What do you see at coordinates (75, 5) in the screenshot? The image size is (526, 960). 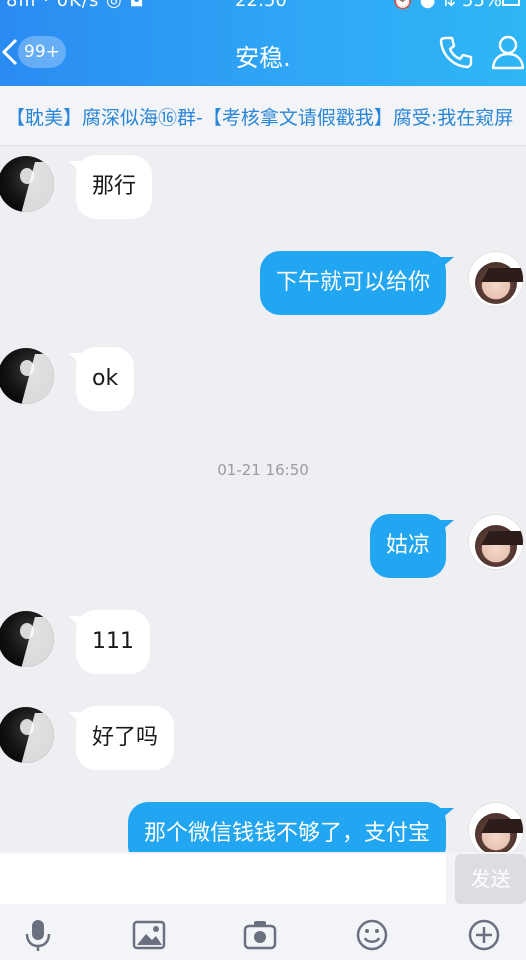 I see `status-signal: 8ıll · 0K/s ◎ ◘` at bounding box center [75, 5].